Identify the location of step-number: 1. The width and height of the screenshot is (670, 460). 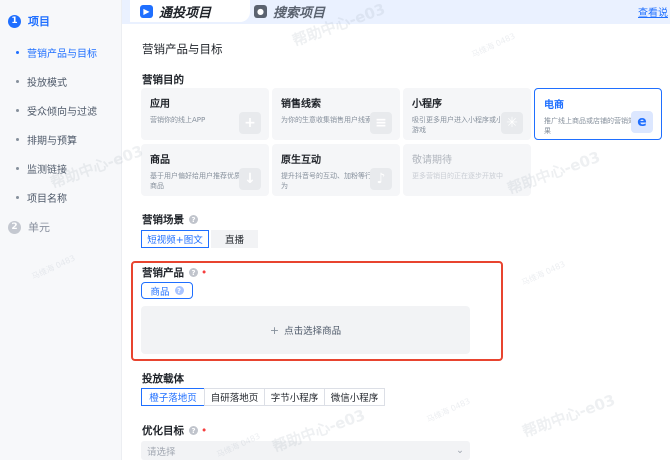
(14, 21).